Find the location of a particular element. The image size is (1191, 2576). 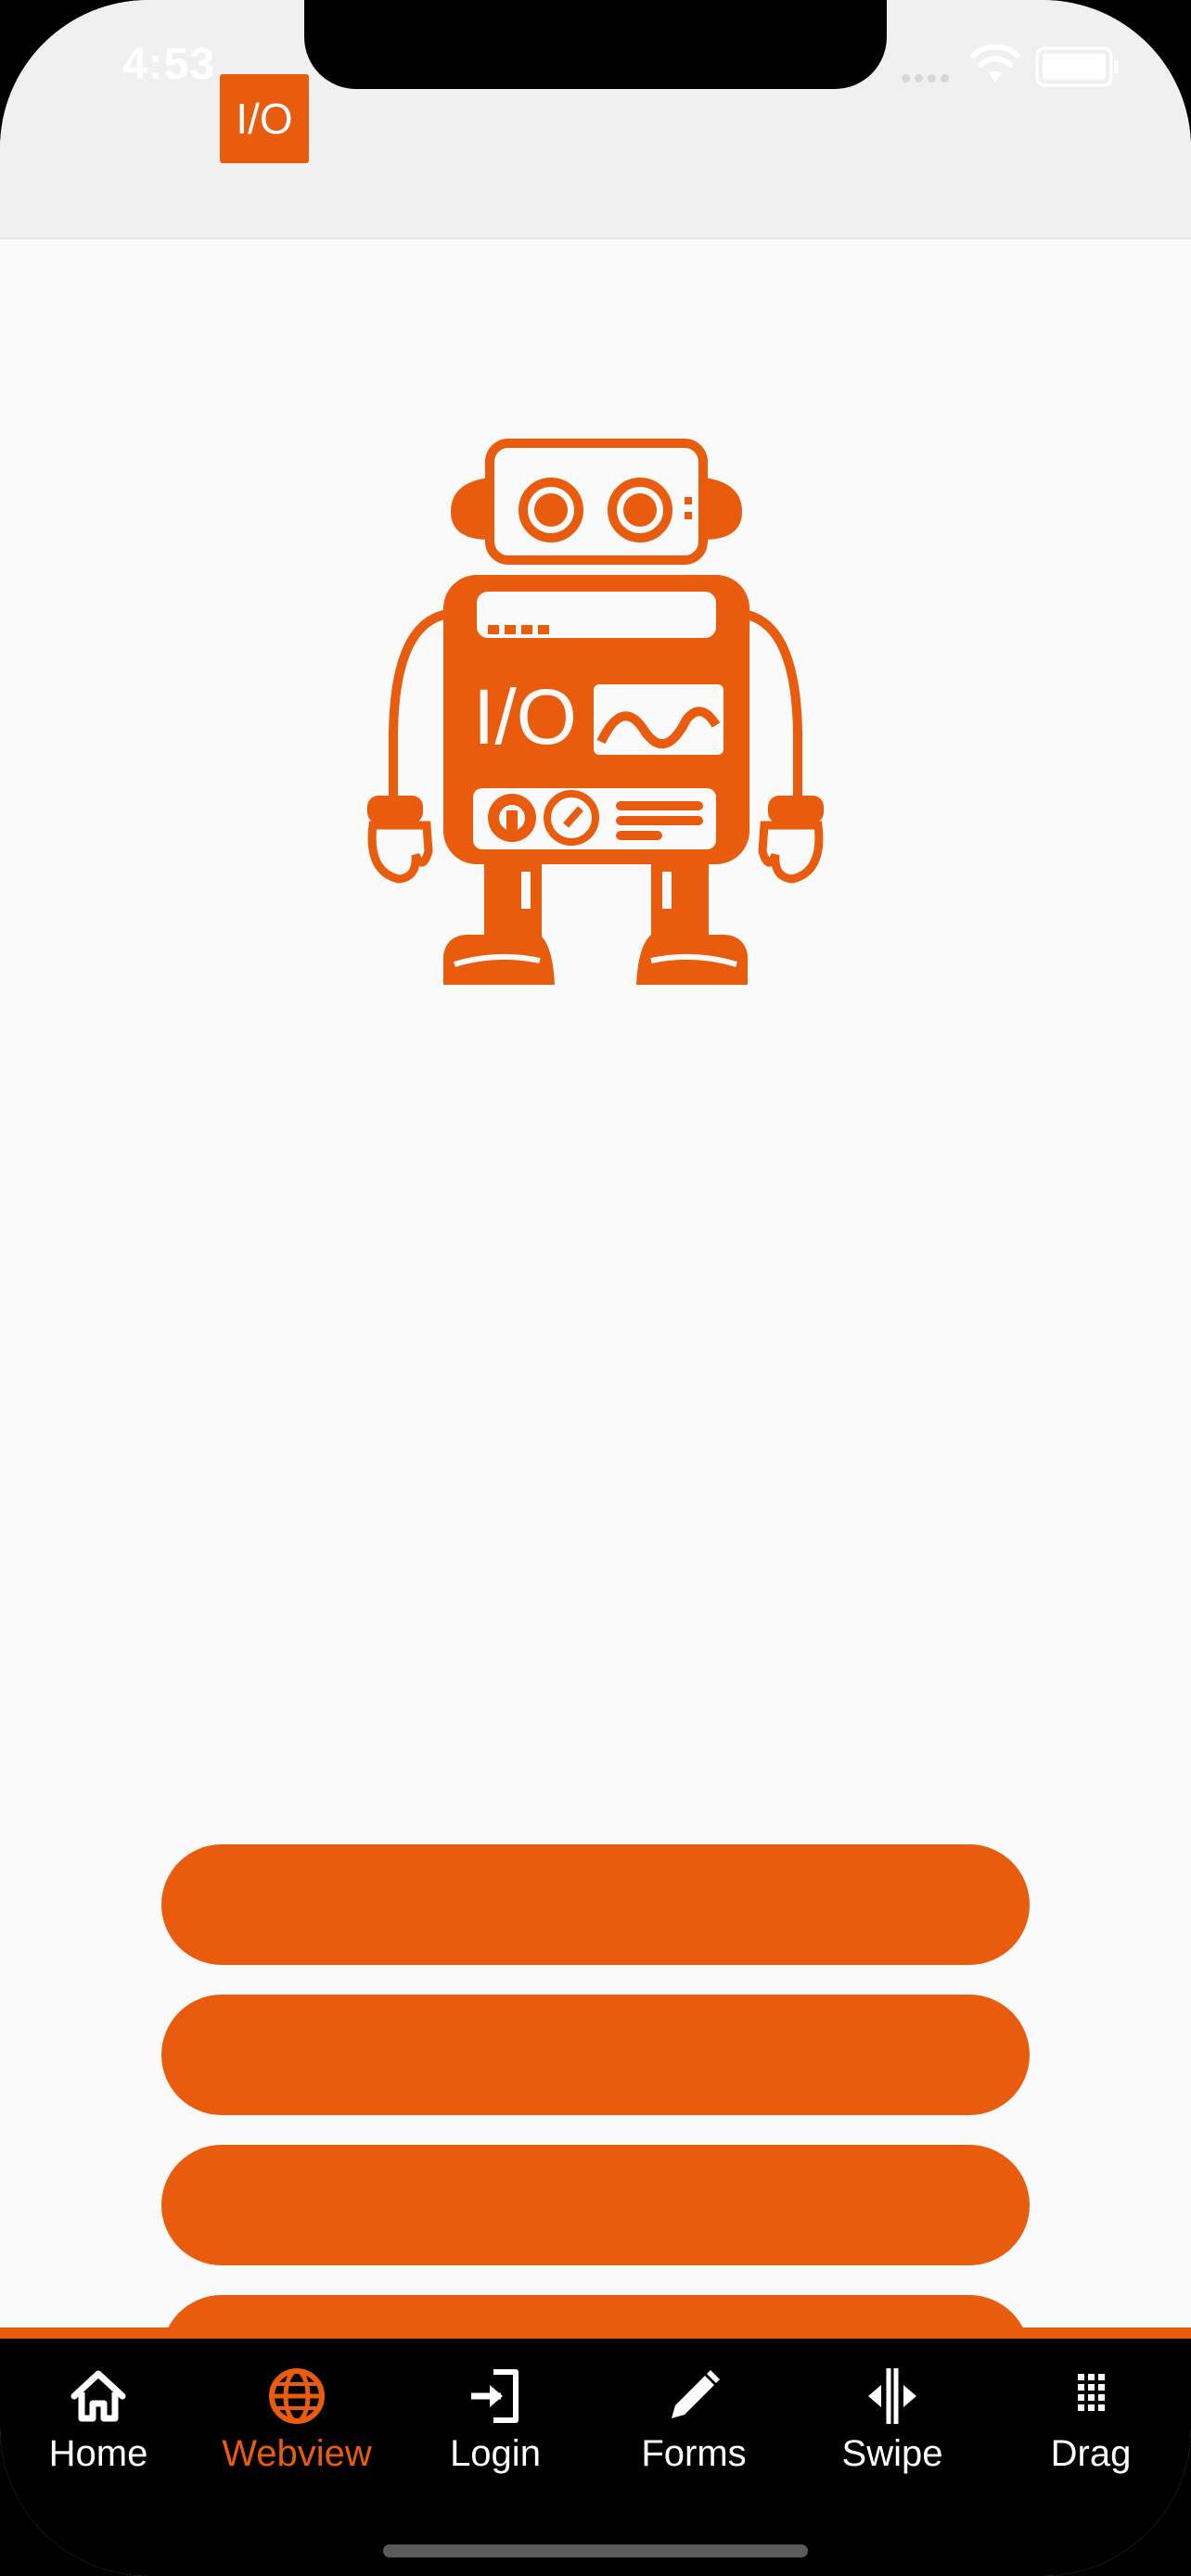

tab-swipe: Swipe is located at coordinates (892, 2426).